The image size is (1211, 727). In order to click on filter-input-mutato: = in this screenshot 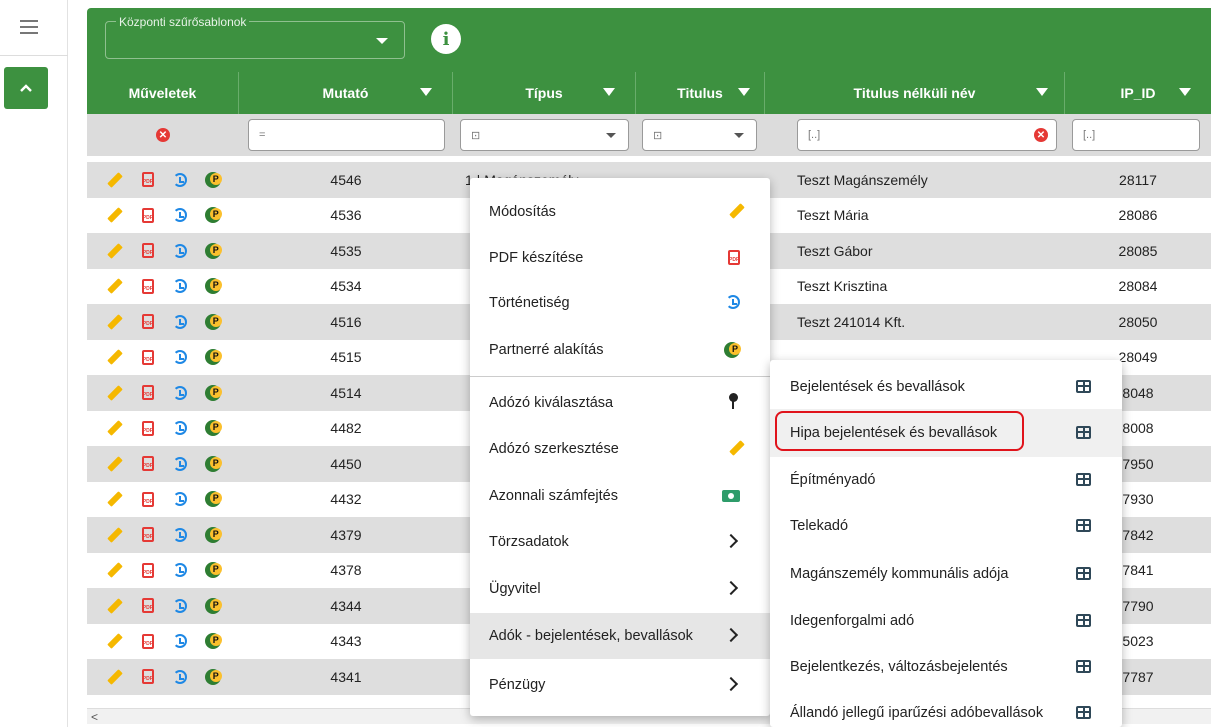, I will do `click(346, 135)`.